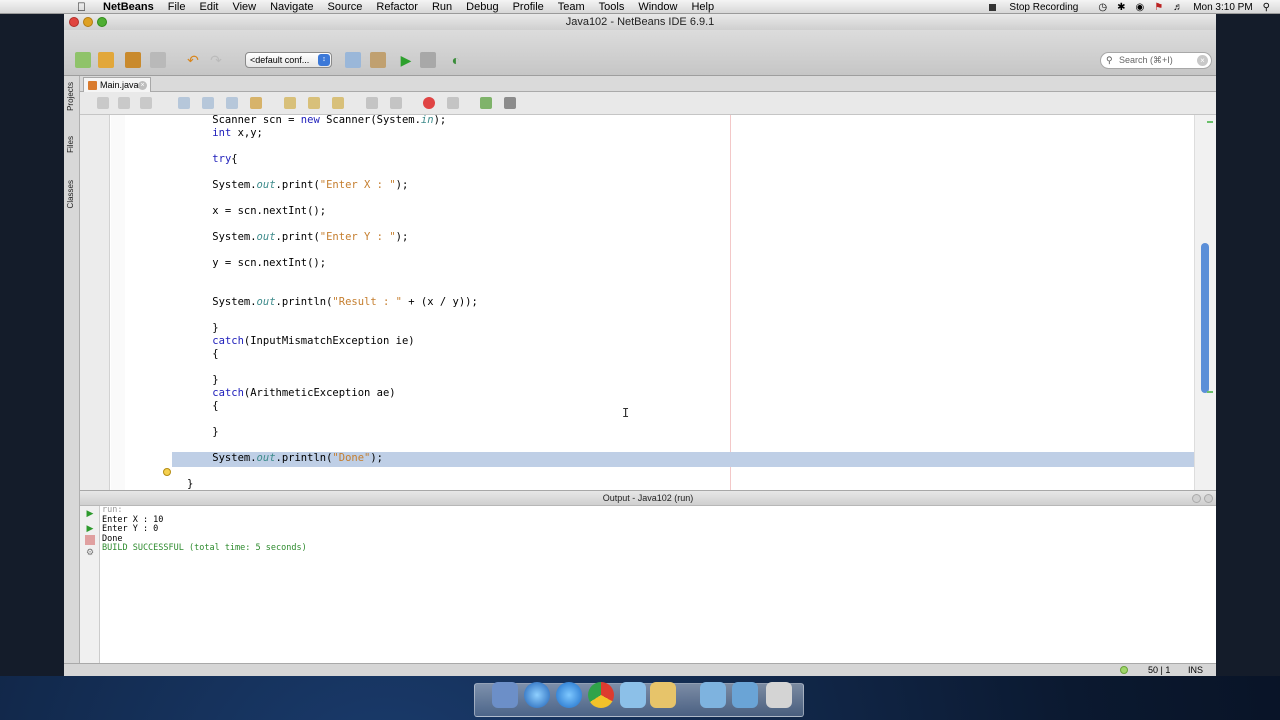 The image size is (1280, 720). I want to click on flag-icon: ⚑, so click(1158, 7).